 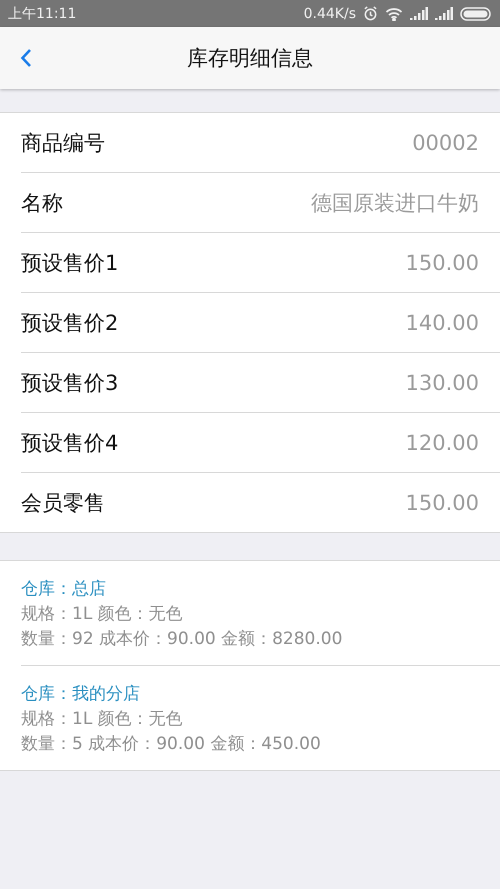 I want to click on field-value: 140.00, so click(x=442, y=322).